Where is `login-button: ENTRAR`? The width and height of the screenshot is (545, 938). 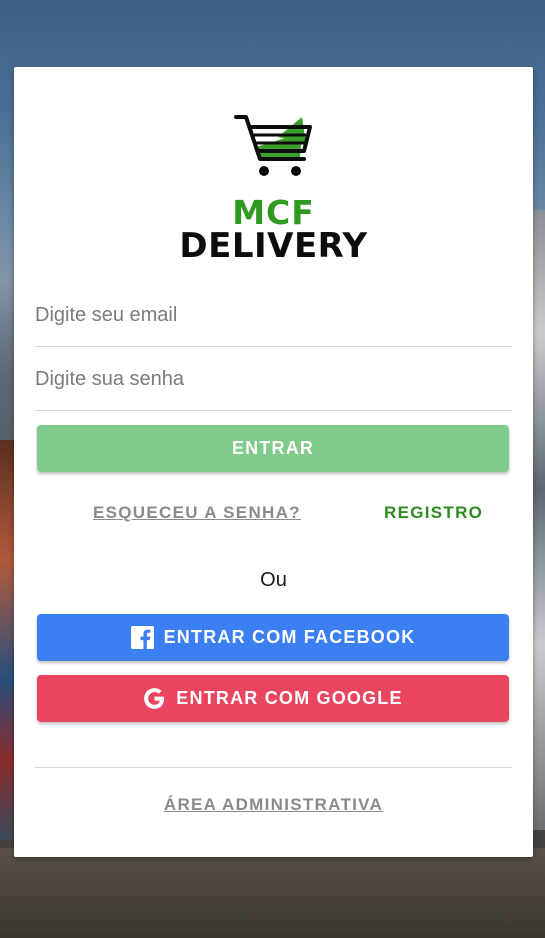 login-button: ENTRAR is located at coordinates (273, 448).